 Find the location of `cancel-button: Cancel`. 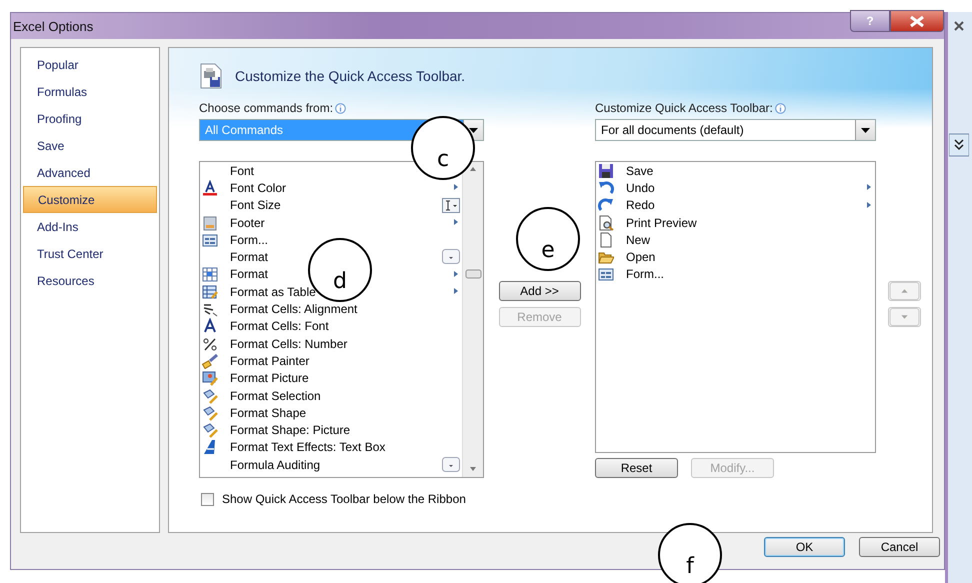

cancel-button: Cancel is located at coordinates (899, 547).